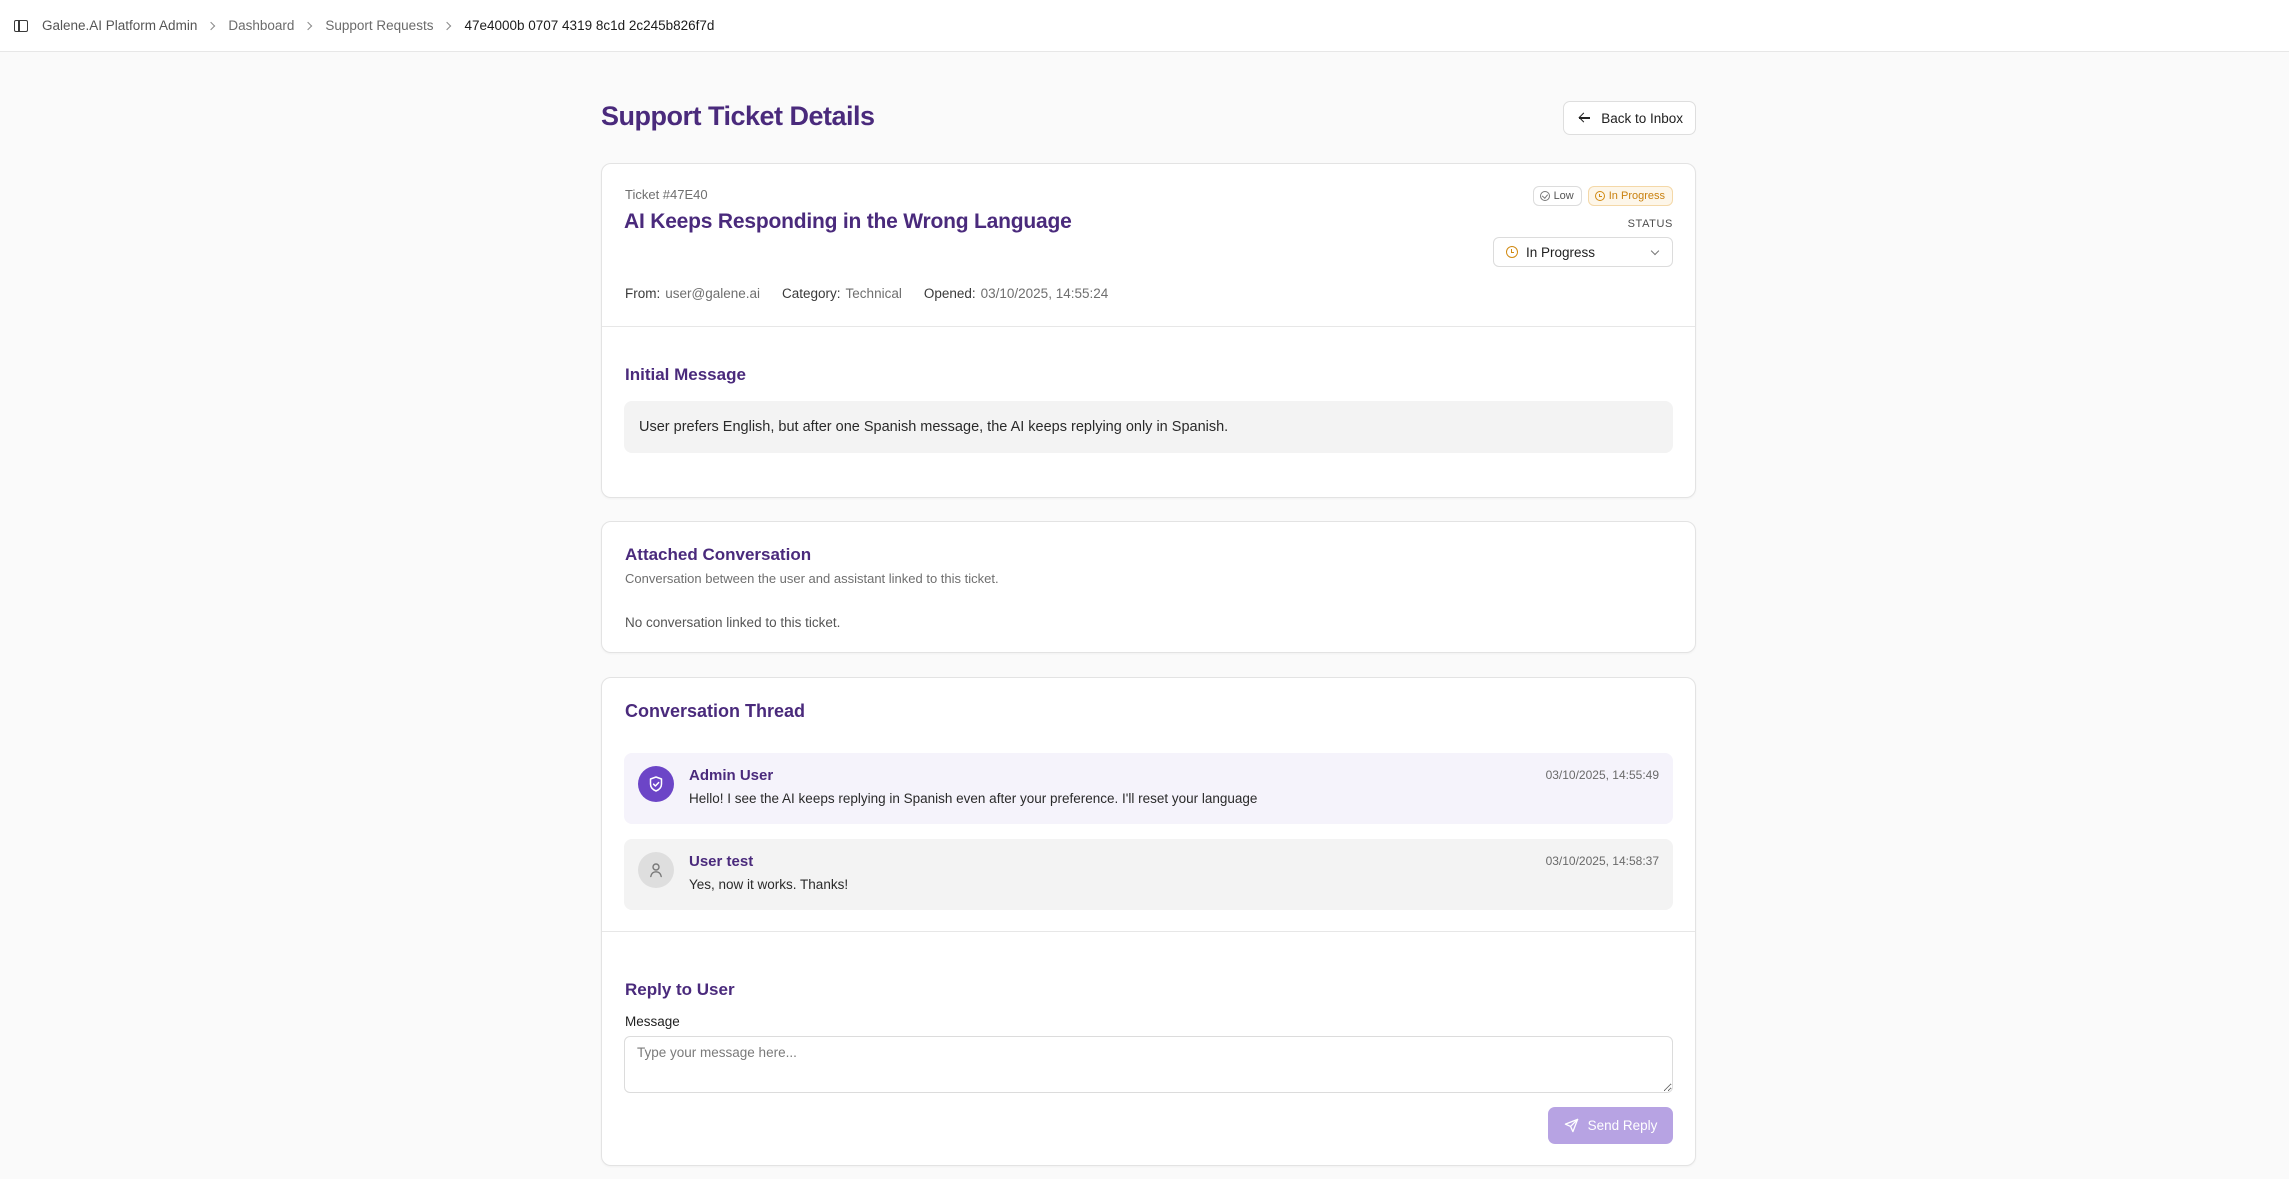  Describe the element at coordinates (1622, 1125) in the screenshot. I see `send-reply-label: Send Reply` at that location.